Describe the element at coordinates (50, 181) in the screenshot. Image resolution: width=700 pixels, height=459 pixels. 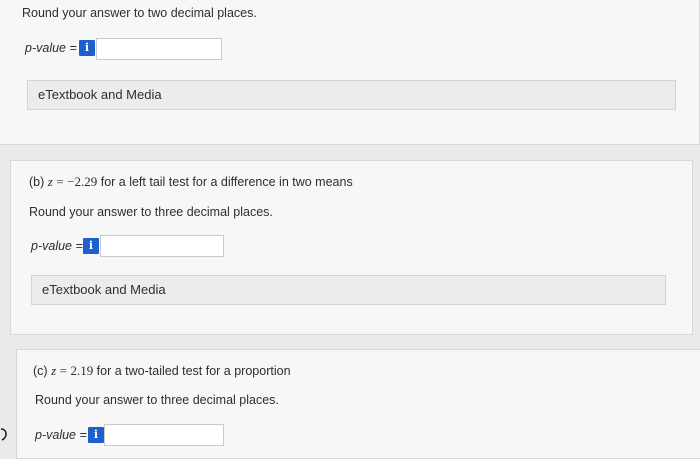
I see `z-variable-b: z` at that location.